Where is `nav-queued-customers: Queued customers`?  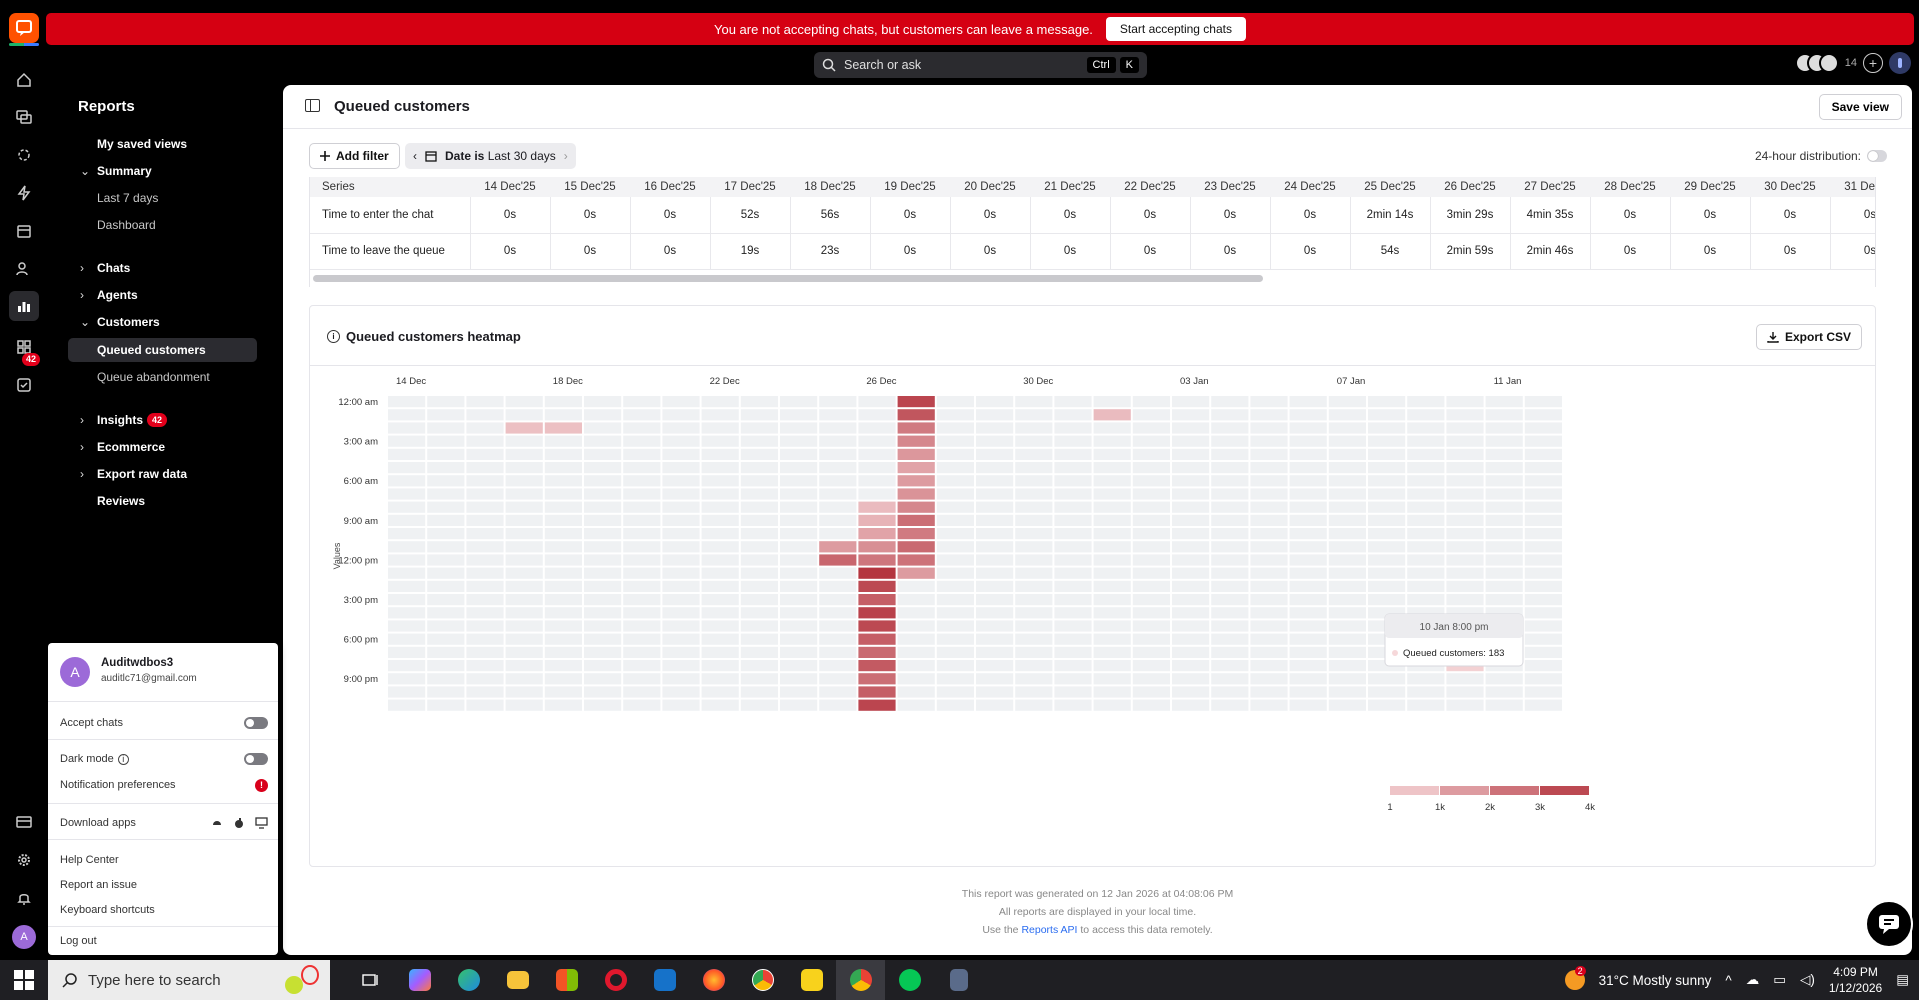
nav-queued-customers: Queued customers is located at coordinates (151, 350).